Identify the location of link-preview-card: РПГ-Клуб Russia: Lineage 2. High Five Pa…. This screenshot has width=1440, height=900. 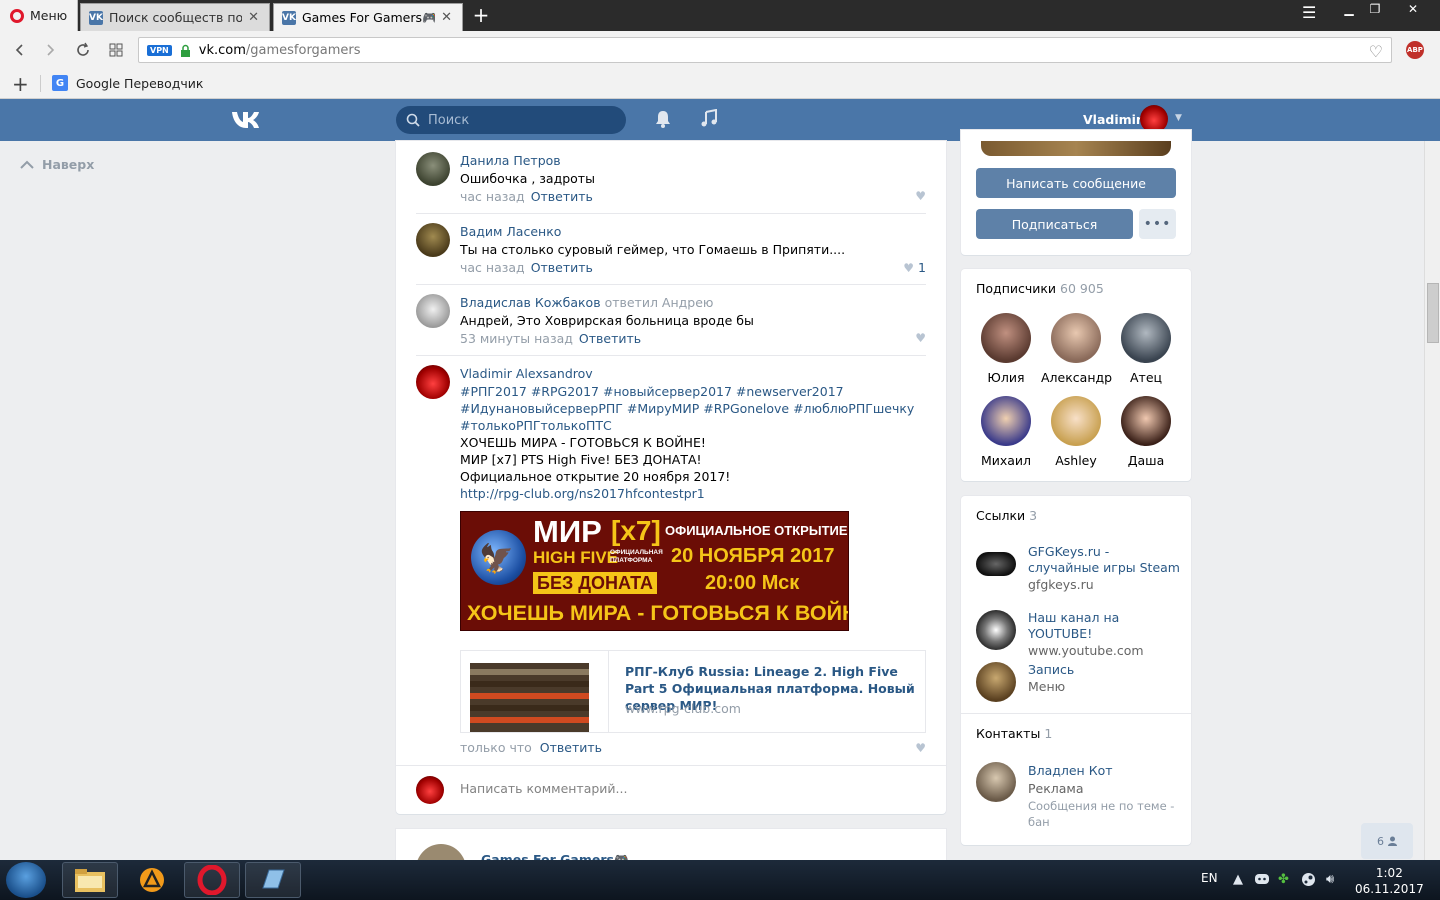
(693, 691).